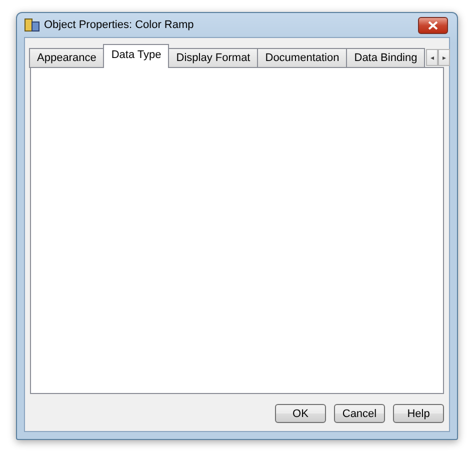 This screenshot has width=474, height=459. What do you see at coordinates (300, 413) in the screenshot?
I see `dialog-button: OK` at bounding box center [300, 413].